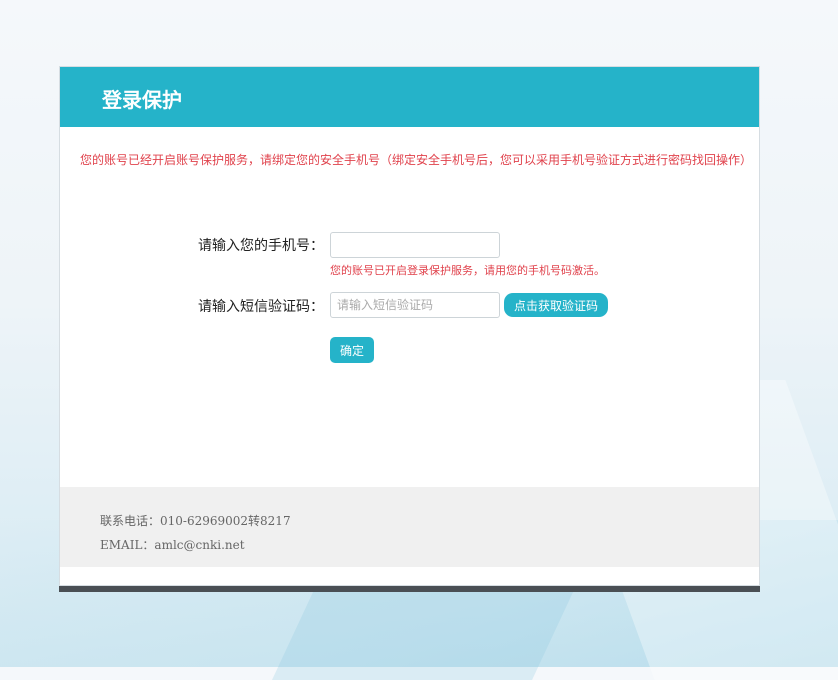 The height and width of the screenshot is (680, 838). What do you see at coordinates (261, 246) in the screenshot?
I see `phone-label: 请输入您的手机号：` at bounding box center [261, 246].